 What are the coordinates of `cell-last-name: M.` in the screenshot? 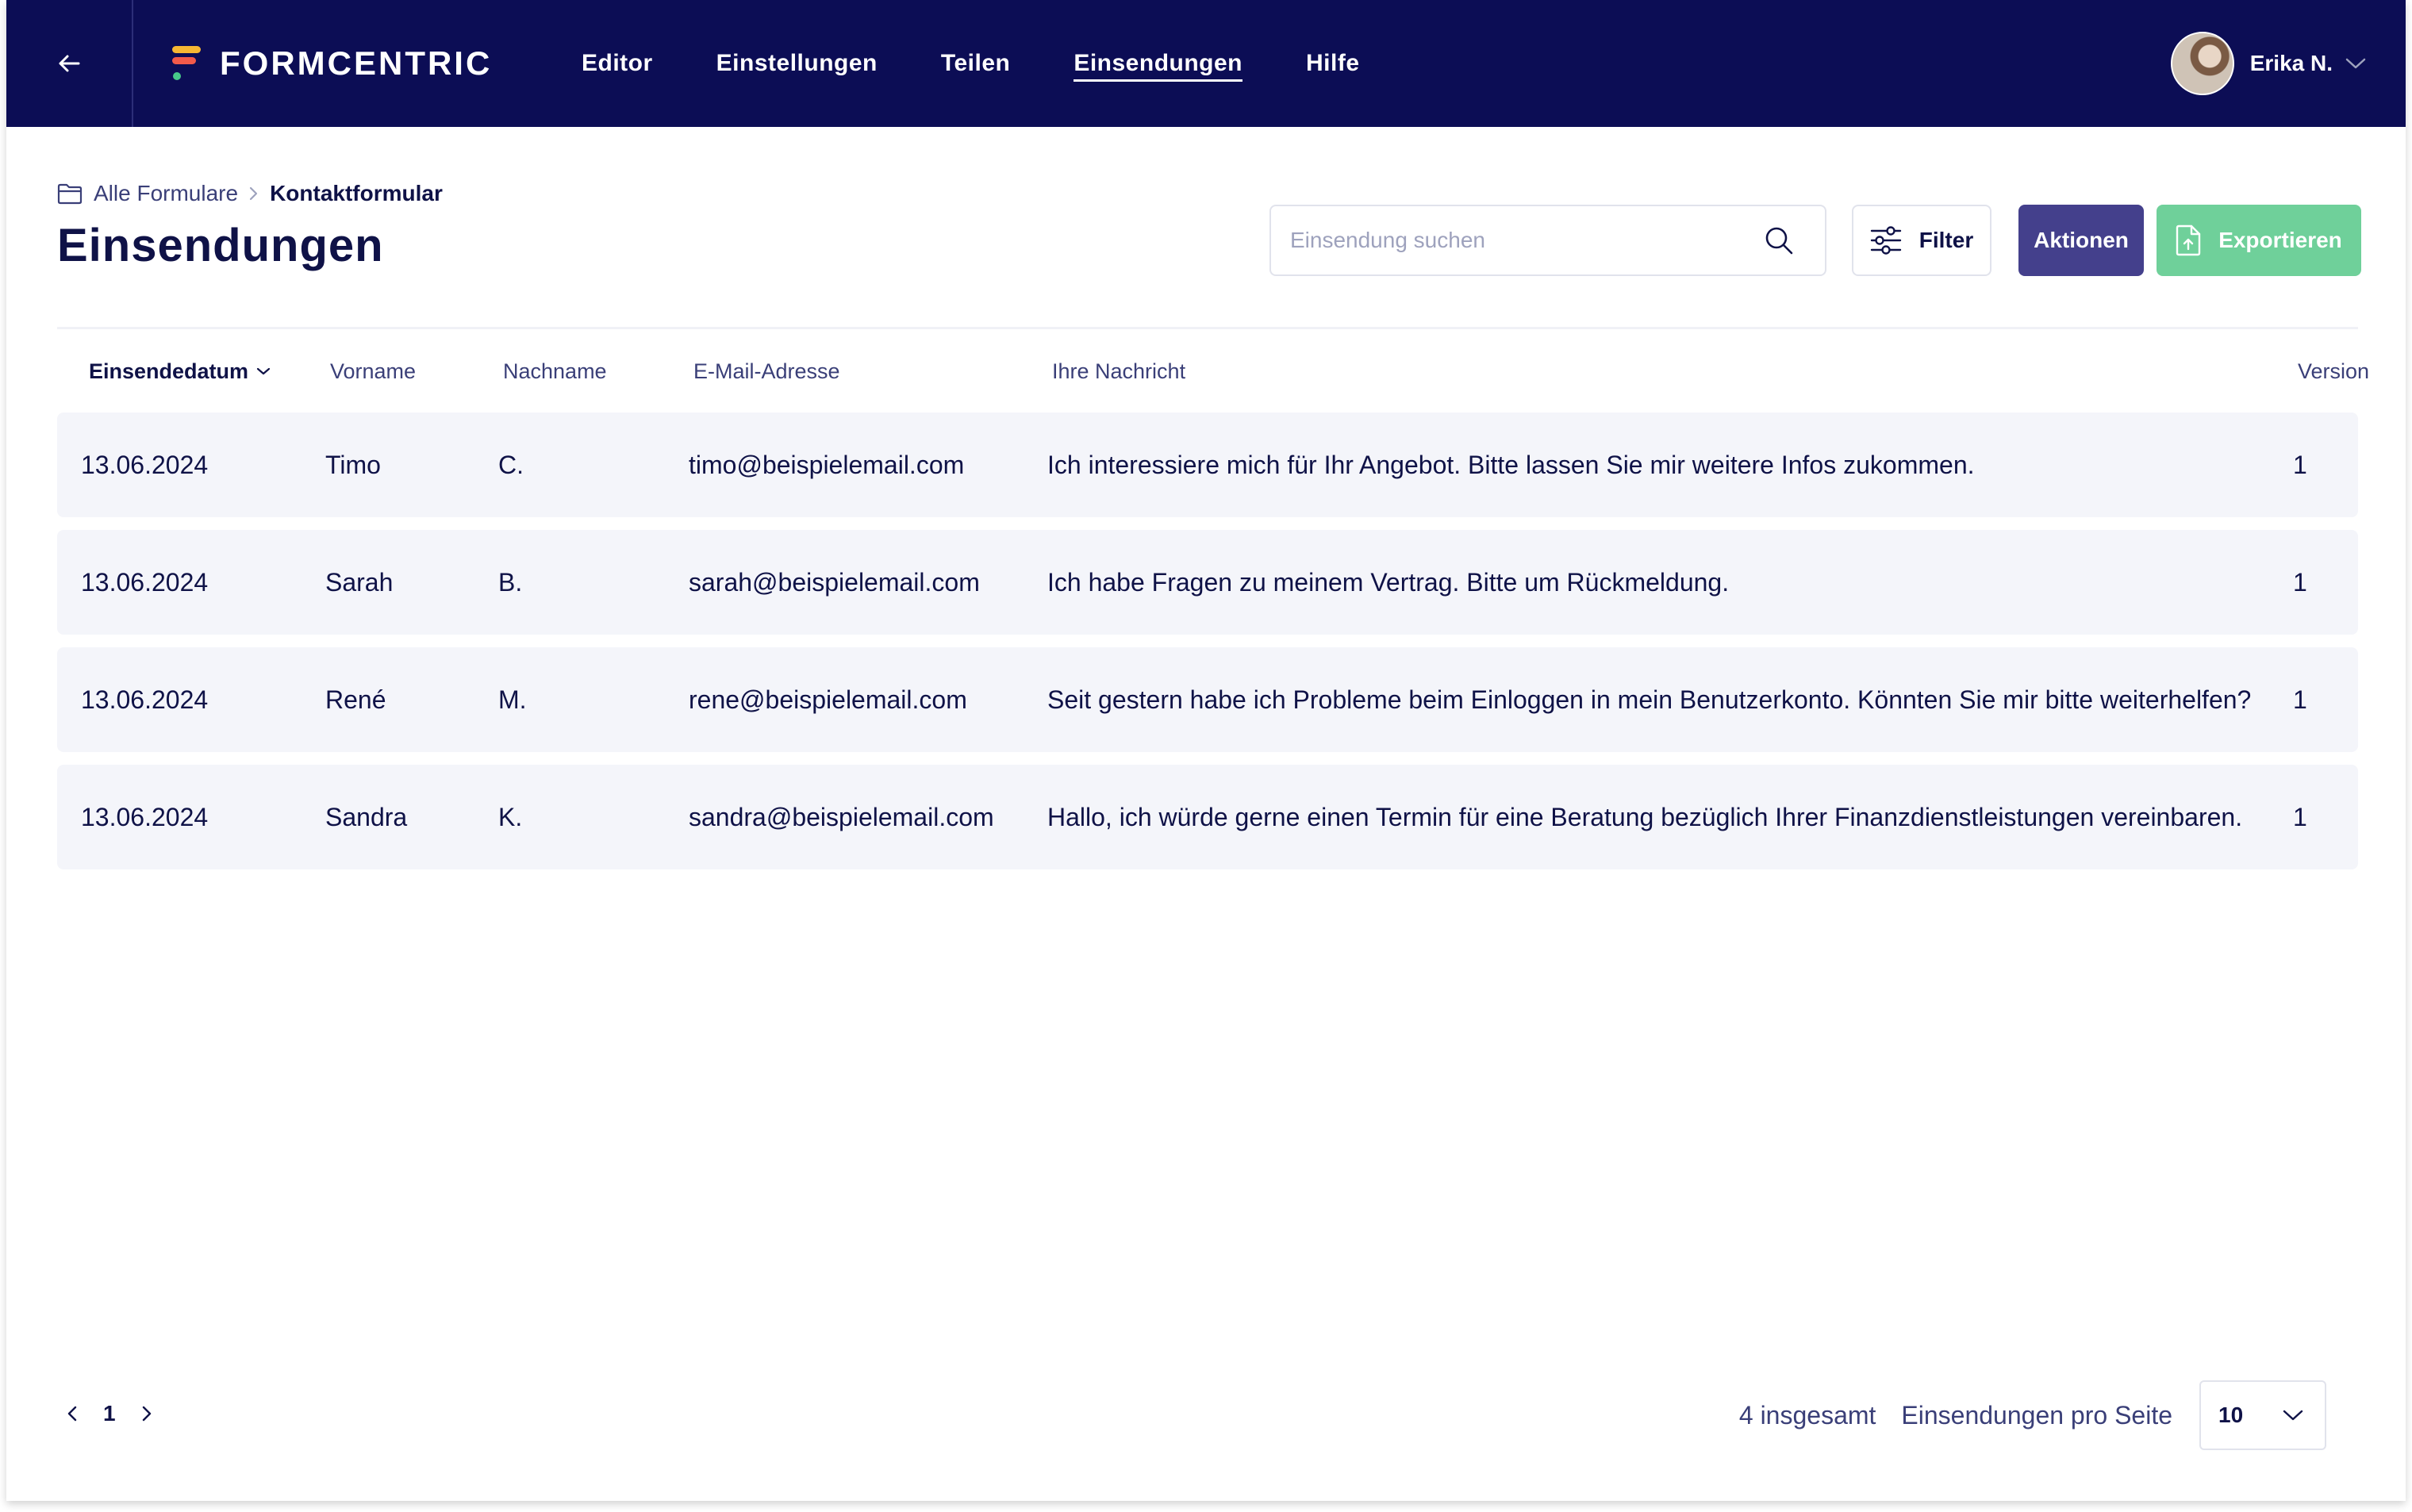 It's located at (512, 700).